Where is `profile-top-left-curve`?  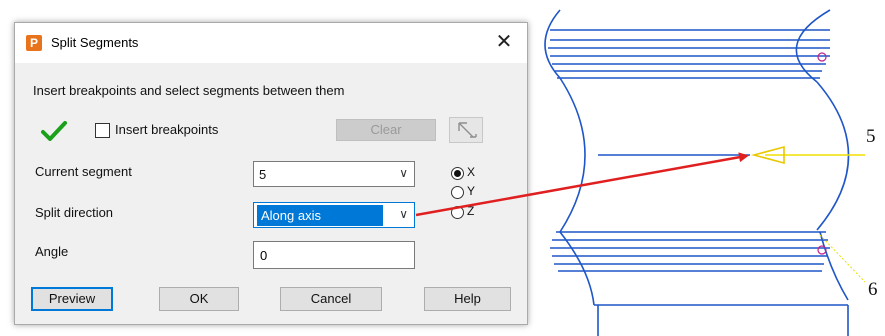 profile-top-left-curve is located at coordinates (552, 44).